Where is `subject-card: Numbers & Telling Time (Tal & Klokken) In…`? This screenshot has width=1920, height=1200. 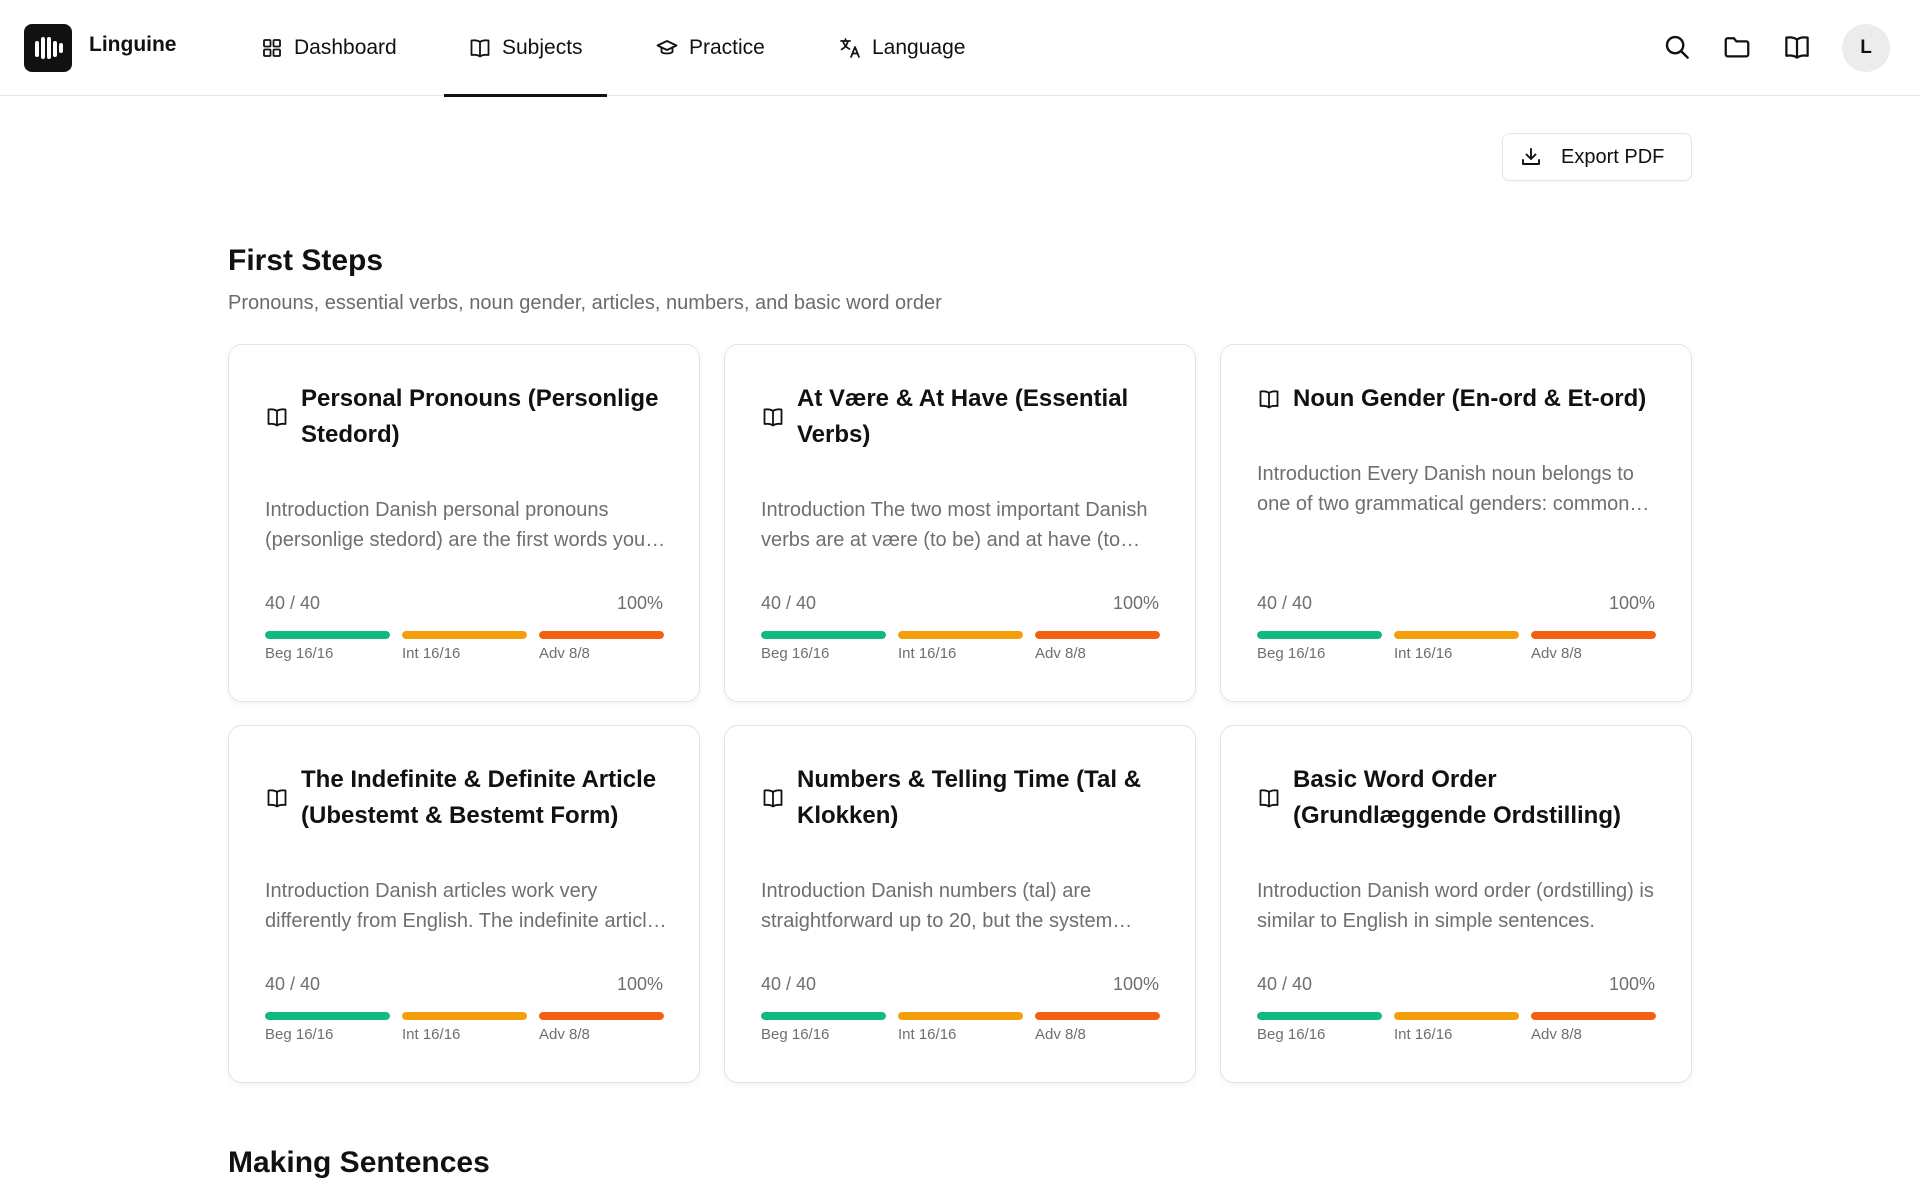
subject-card: Numbers & Telling Time (Tal & Klokken) In… is located at coordinates (960, 904).